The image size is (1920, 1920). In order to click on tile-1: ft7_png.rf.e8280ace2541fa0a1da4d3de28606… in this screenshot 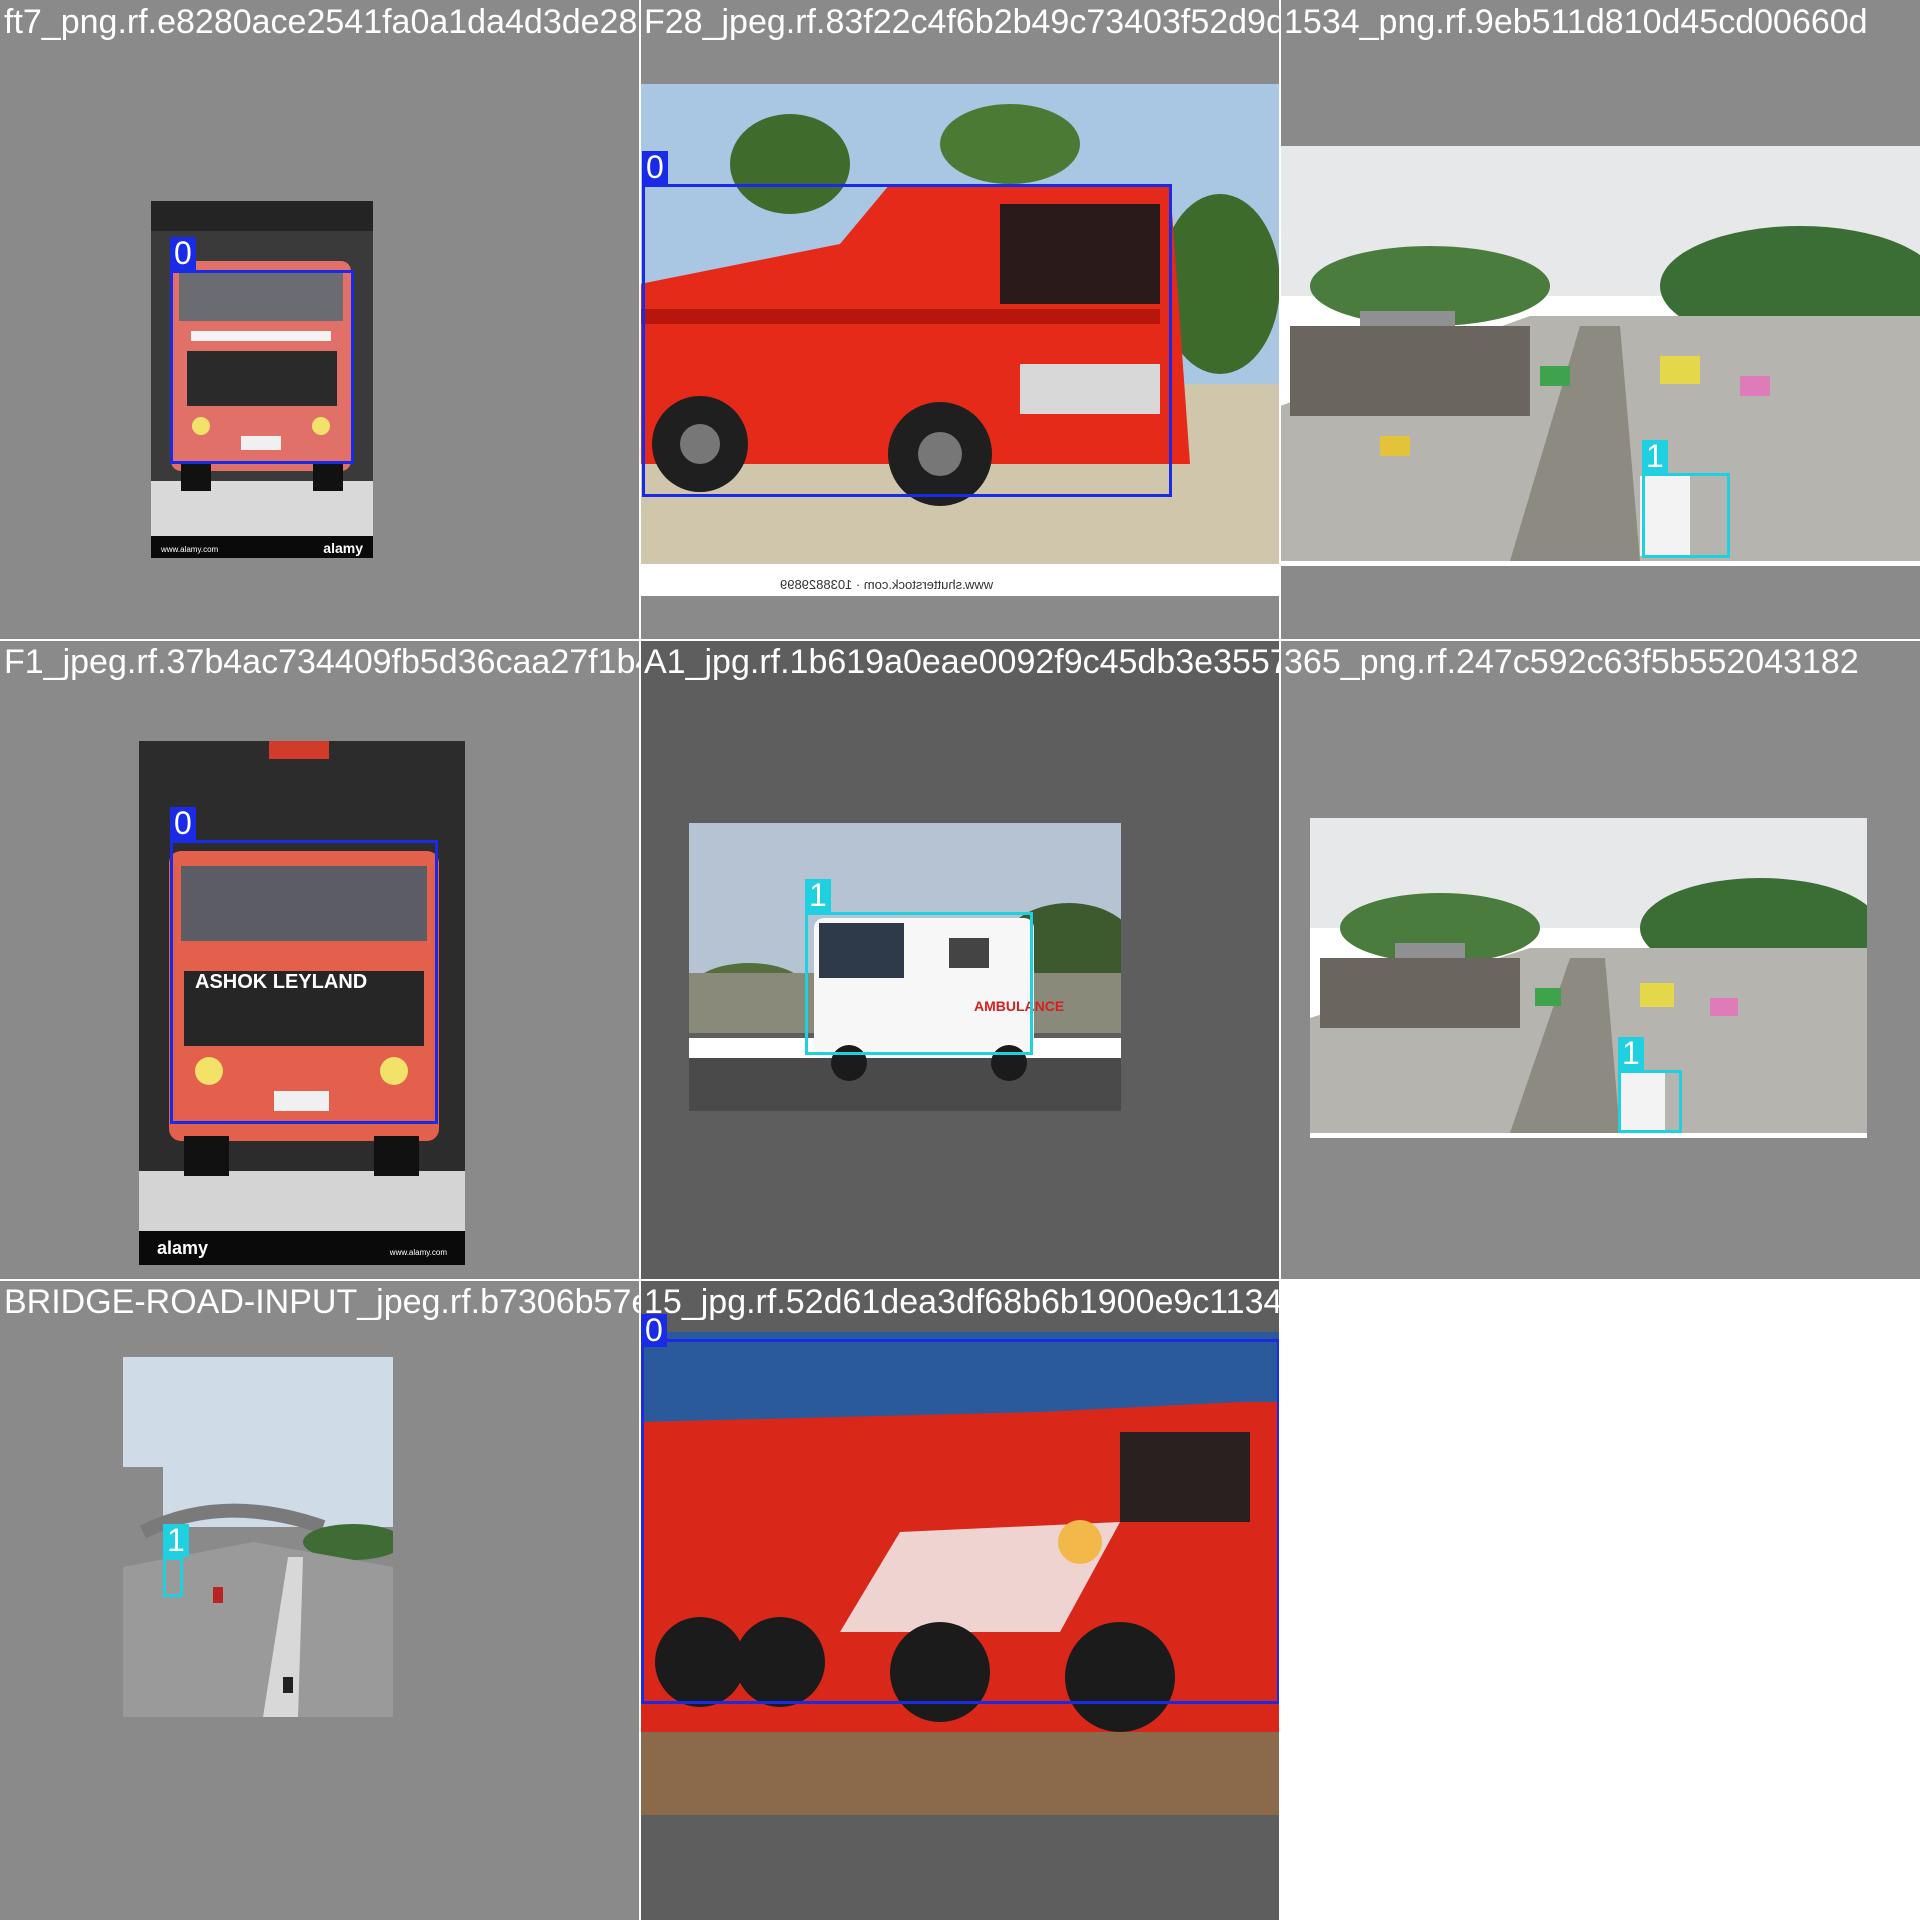, I will do `click(320, 320)`.